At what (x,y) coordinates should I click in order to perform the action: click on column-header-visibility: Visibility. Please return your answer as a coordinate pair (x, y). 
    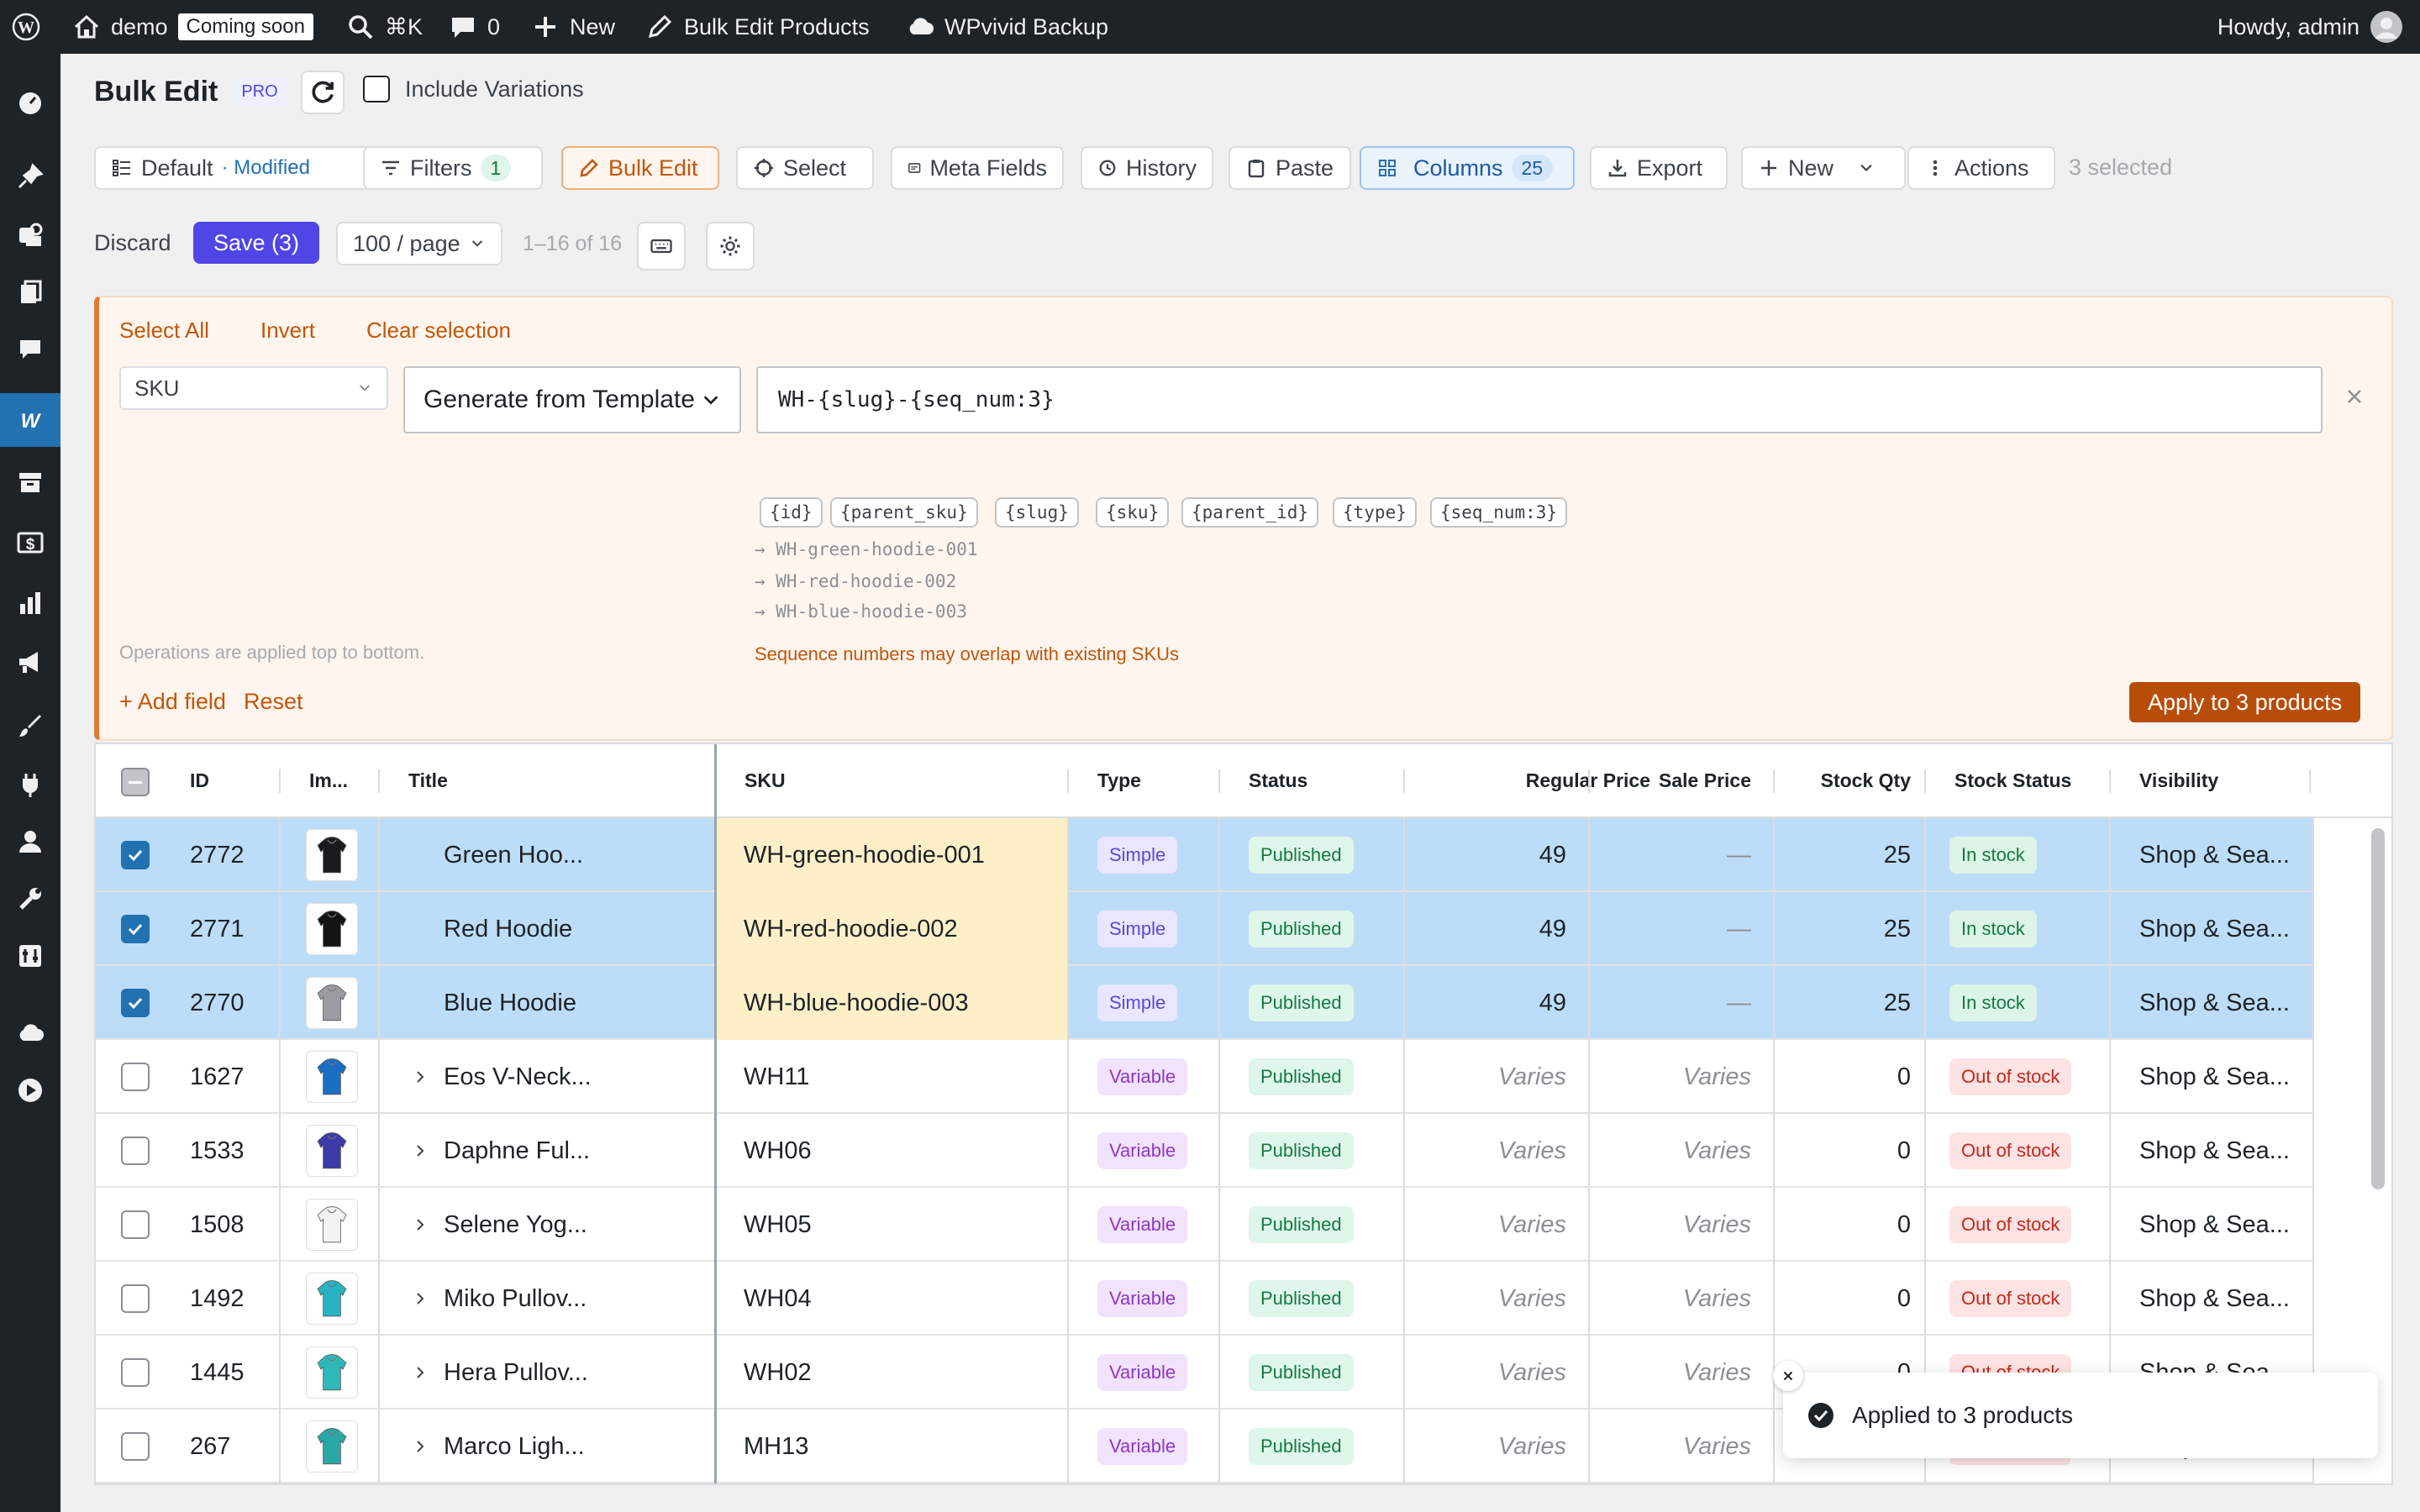
    Looking at the image, I should click on (2178, 780).